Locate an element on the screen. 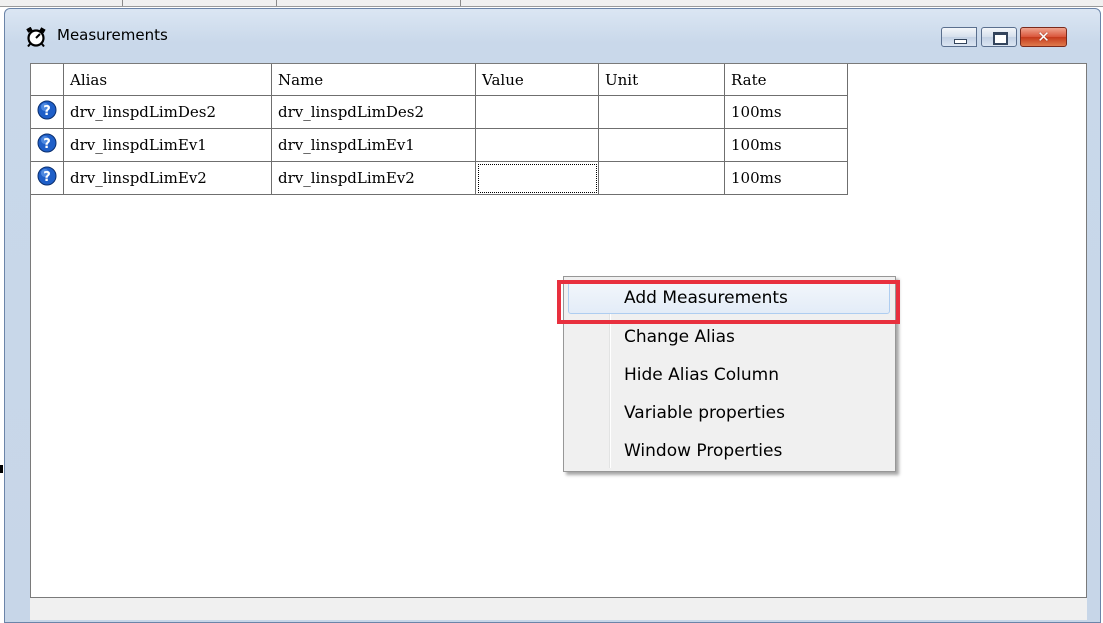 The image size is (1103, 623). column-header-unit: Unit is located at coordinates (661, 80).